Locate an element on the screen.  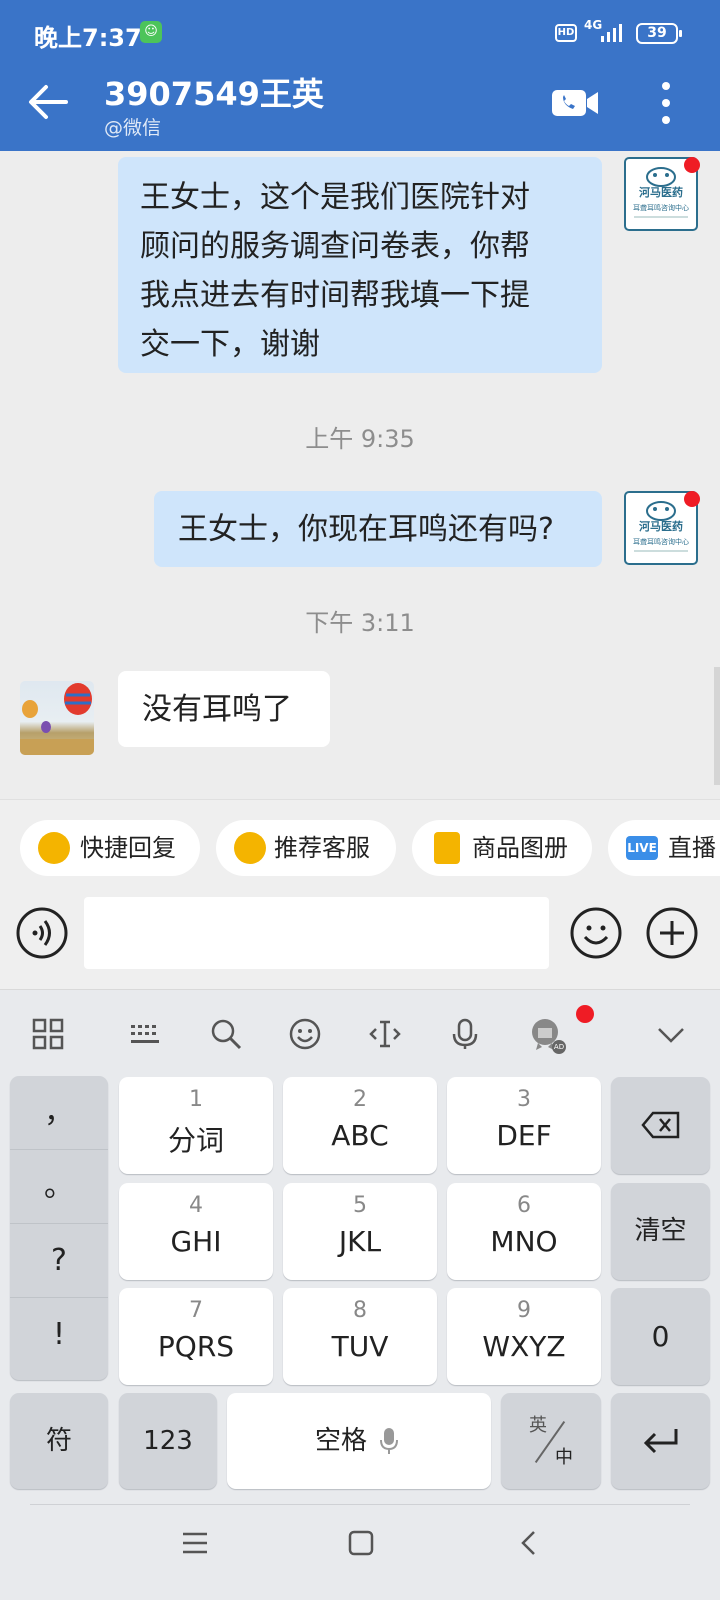
video-call-icon is located at coordinates (576, 103).